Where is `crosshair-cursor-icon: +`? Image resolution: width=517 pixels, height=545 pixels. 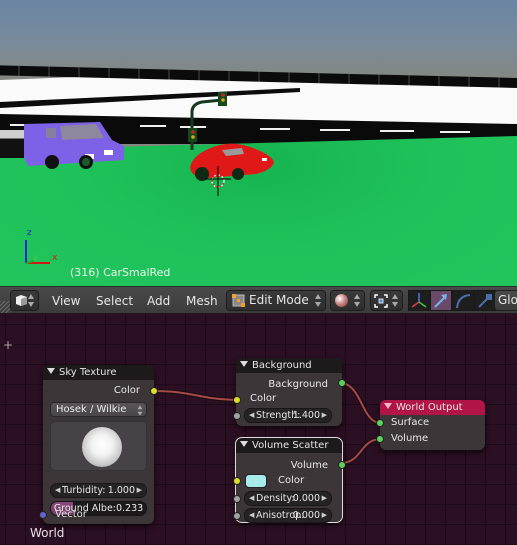
crosshair-cursor-icon: + is located at coordinates (8, 345).